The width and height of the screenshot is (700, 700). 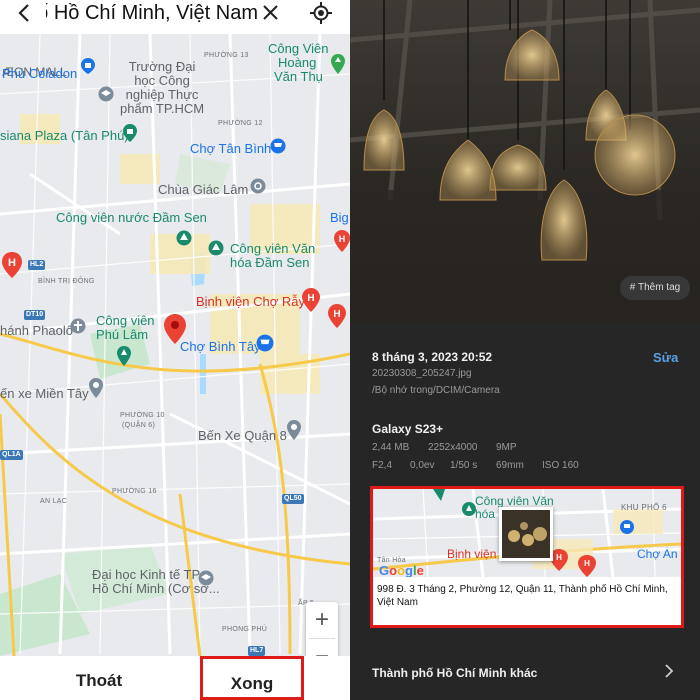 What do you see at coordinates (44, 393) in the screenshot?
I see `poi-label: ến xe Miền Tây` at bounding box center [44, 393].